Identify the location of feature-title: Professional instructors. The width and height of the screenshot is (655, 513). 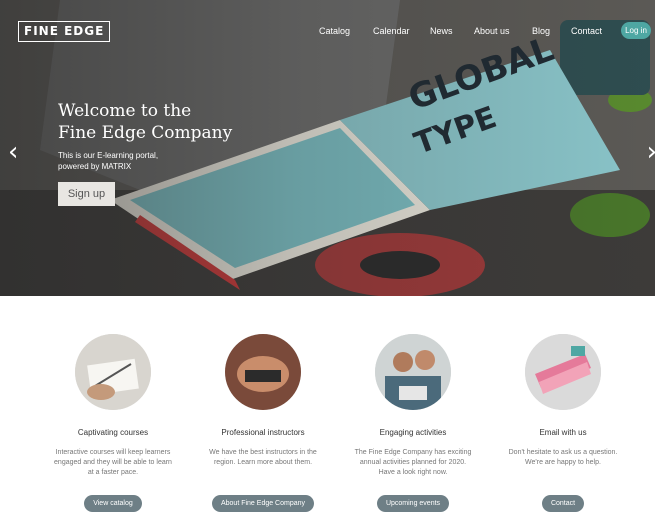
(263, 432).